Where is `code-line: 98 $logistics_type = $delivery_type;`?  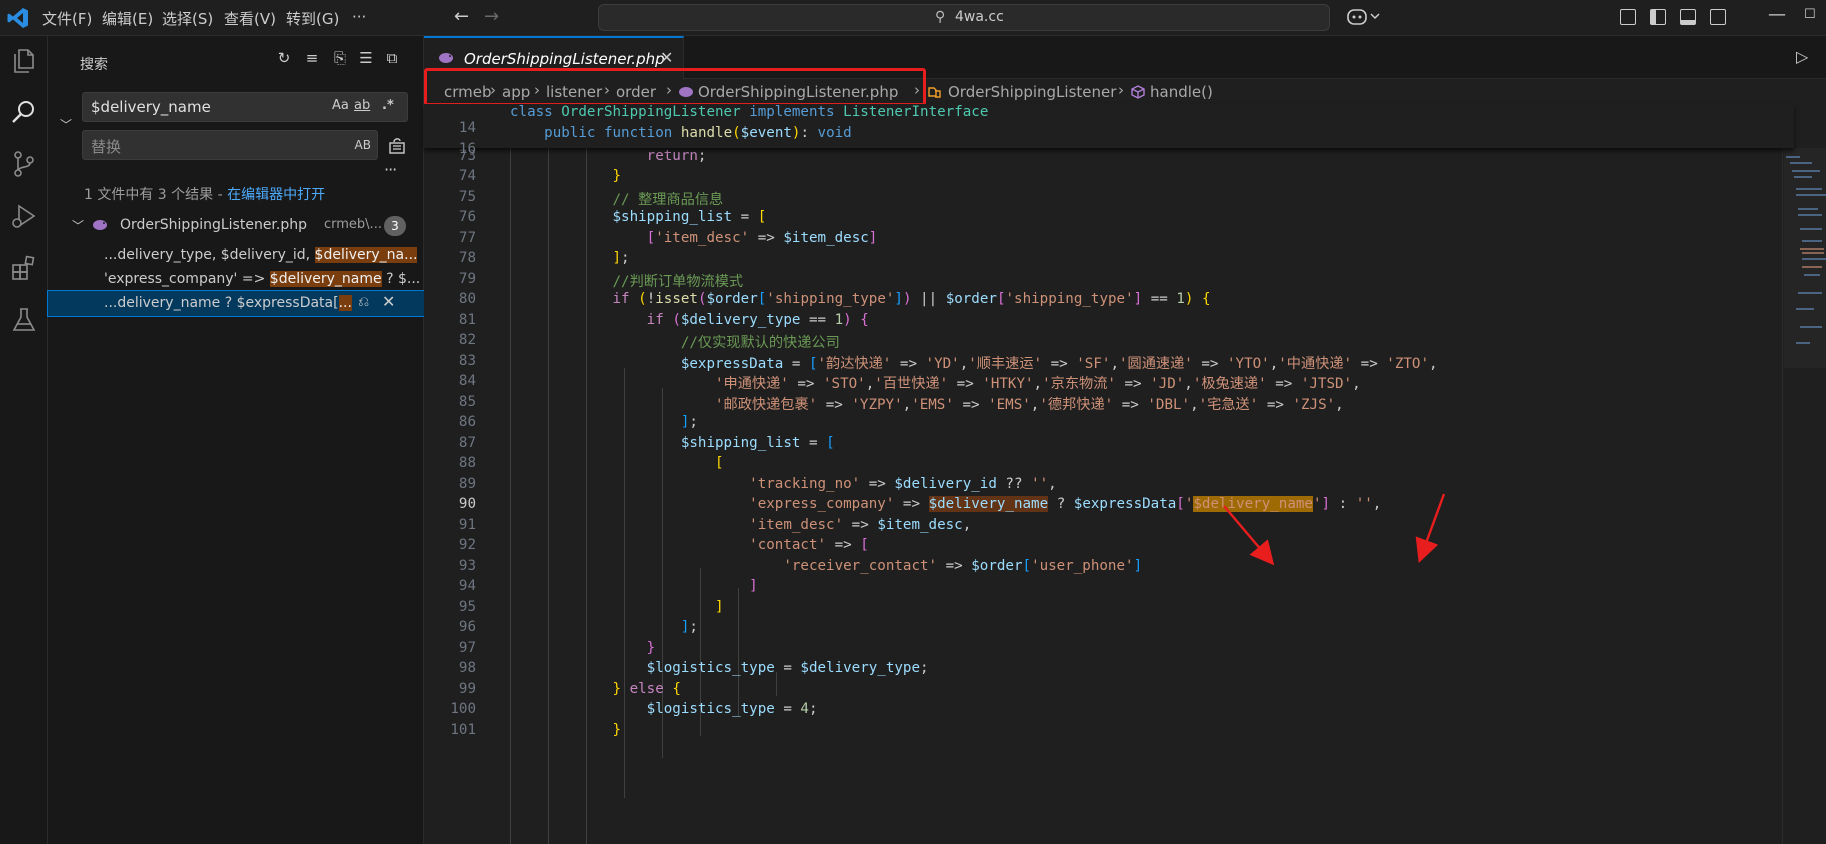 code-line: 98 $logistics_type = $delivery_type; is located at coordinates (1109, 670).